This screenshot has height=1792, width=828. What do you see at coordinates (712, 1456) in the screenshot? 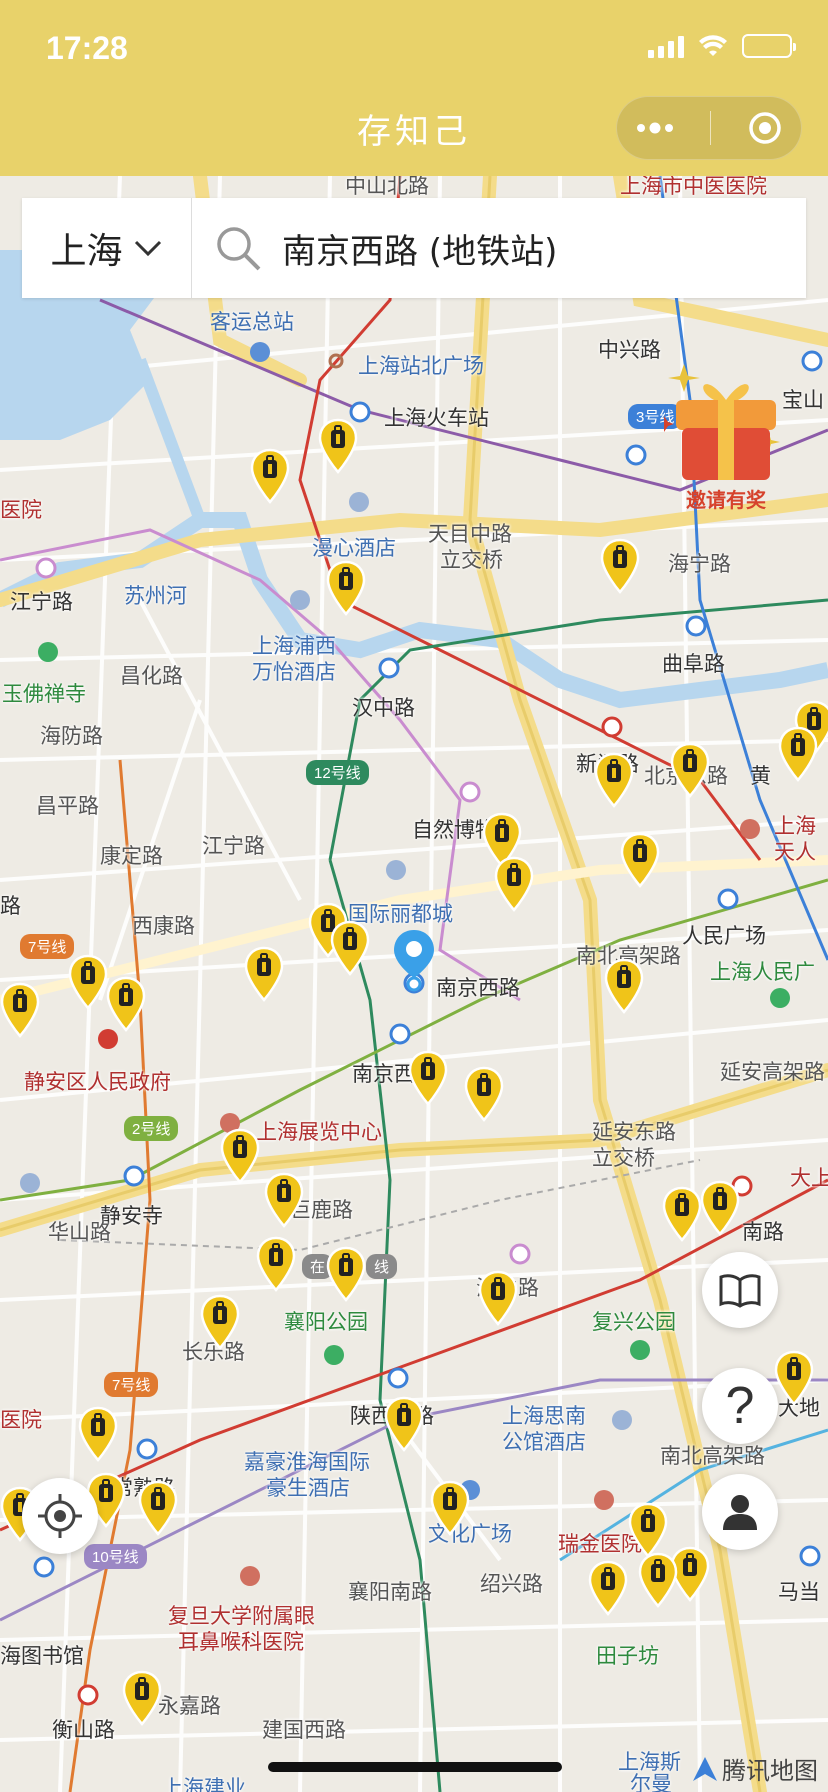
I see `map-label: 南北高架路` at bounding box center [712, 1456].